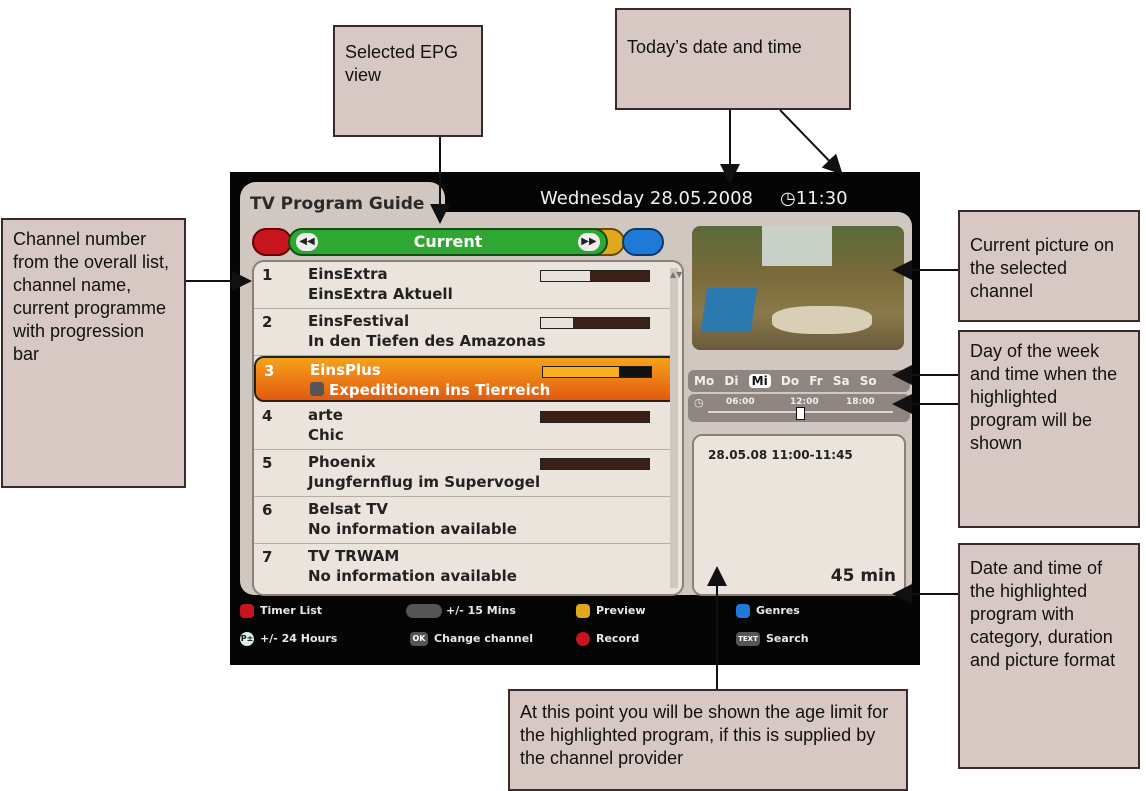 Image resolution: width=1146 pixels, height=791 pixels. I want to click on arrow-time, so click(811, 142).